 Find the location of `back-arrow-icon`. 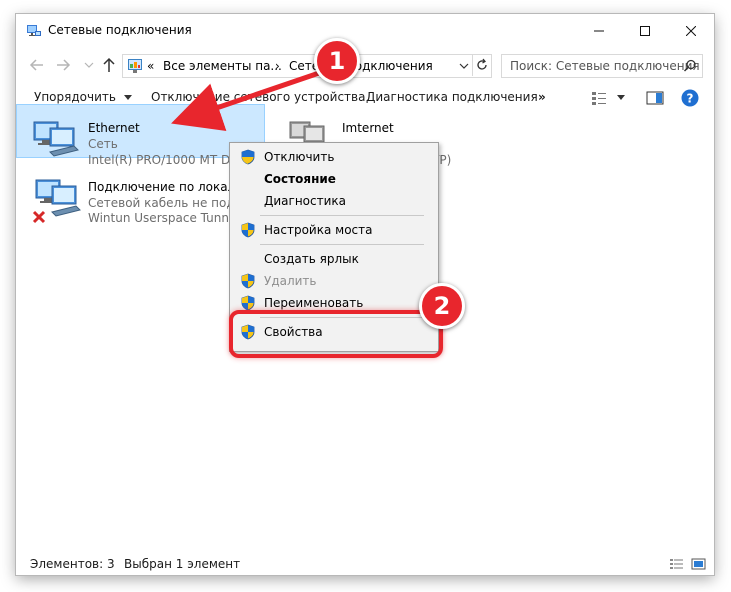

back-arrow-icon is located at coordinates (37, 65).